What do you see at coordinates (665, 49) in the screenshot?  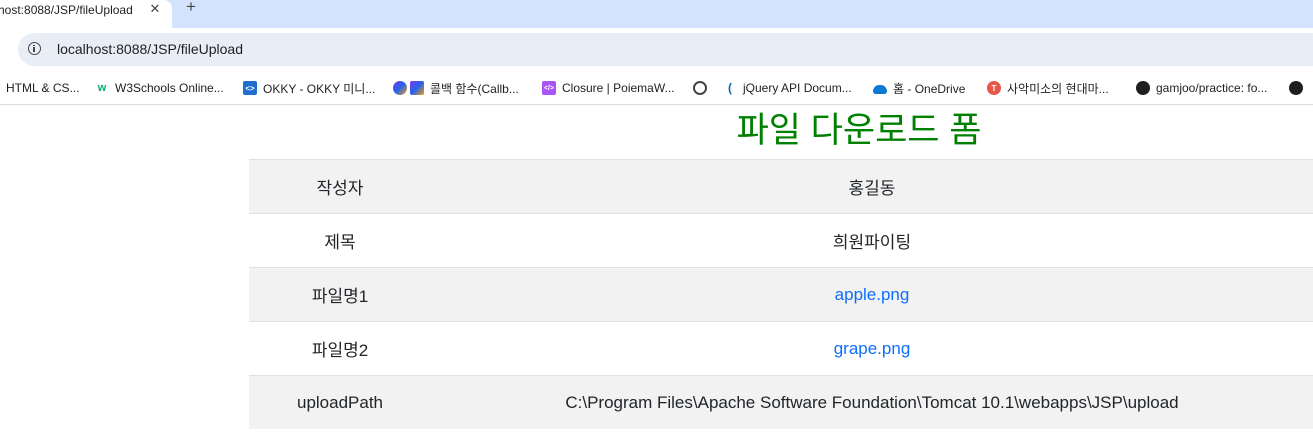 I see `address-bar: localhost:8088/JSP/fileUpload` at bounding box center [665, 49].